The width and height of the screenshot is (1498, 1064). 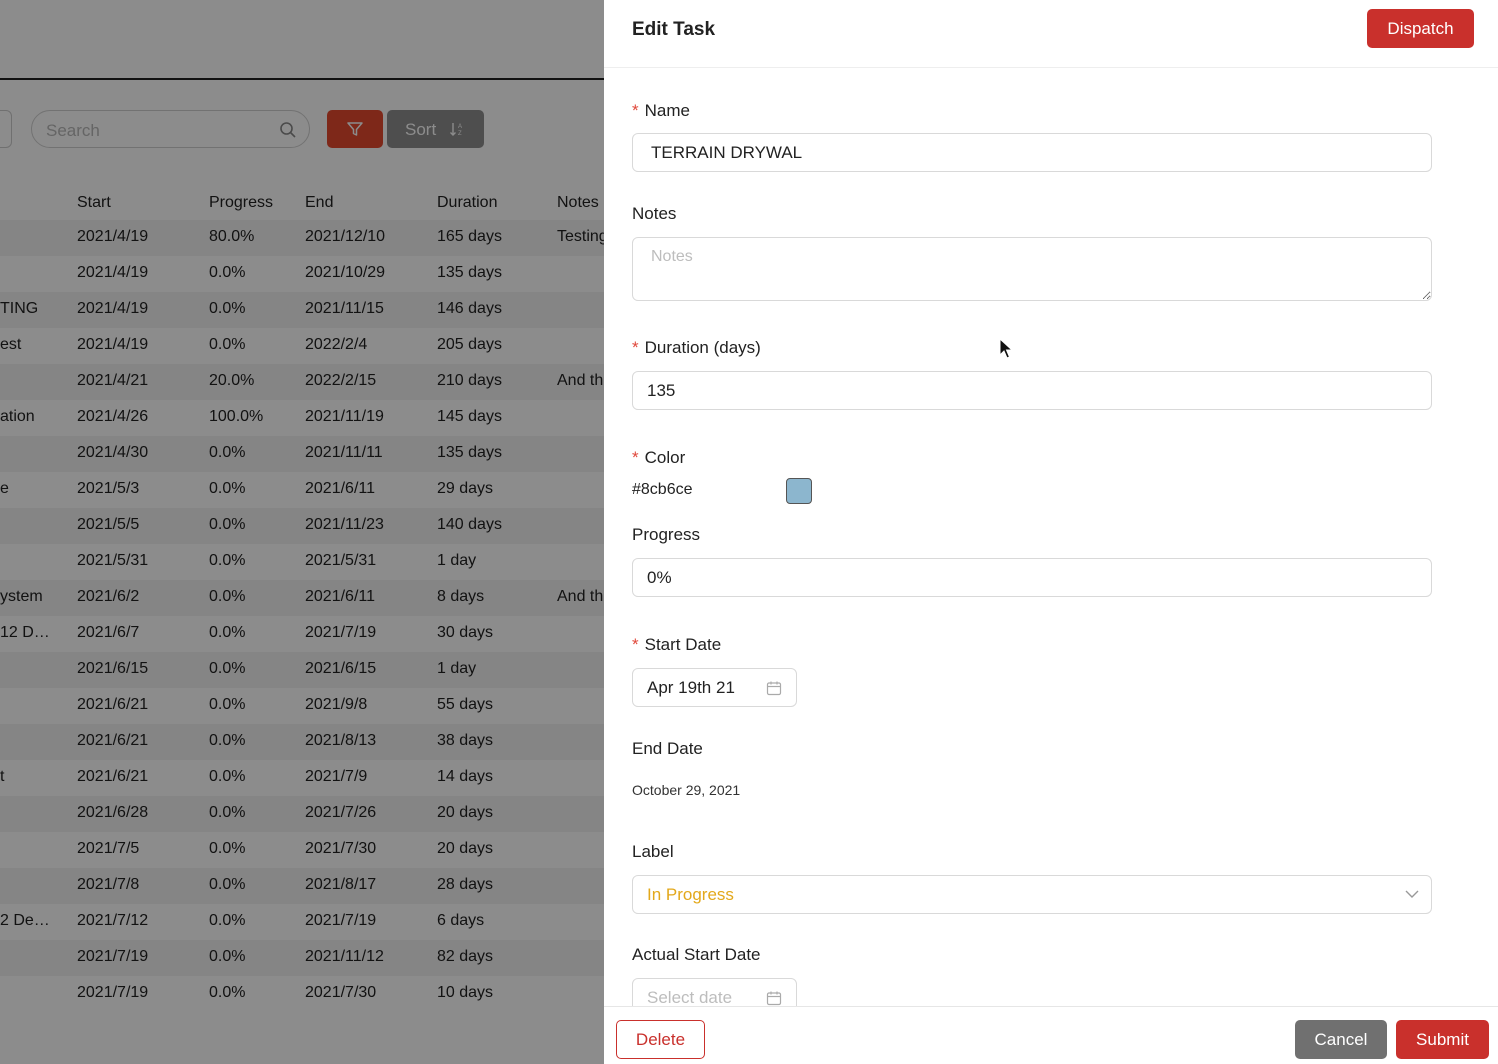 I want to click on start-date-picker: Apr 19th 21, so click(x=714, y=687).